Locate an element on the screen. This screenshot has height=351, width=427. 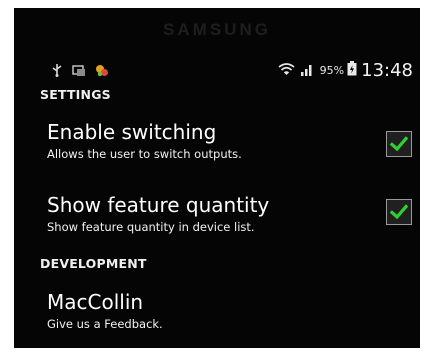
app-notification-icon is located at coordinates (102, 71).